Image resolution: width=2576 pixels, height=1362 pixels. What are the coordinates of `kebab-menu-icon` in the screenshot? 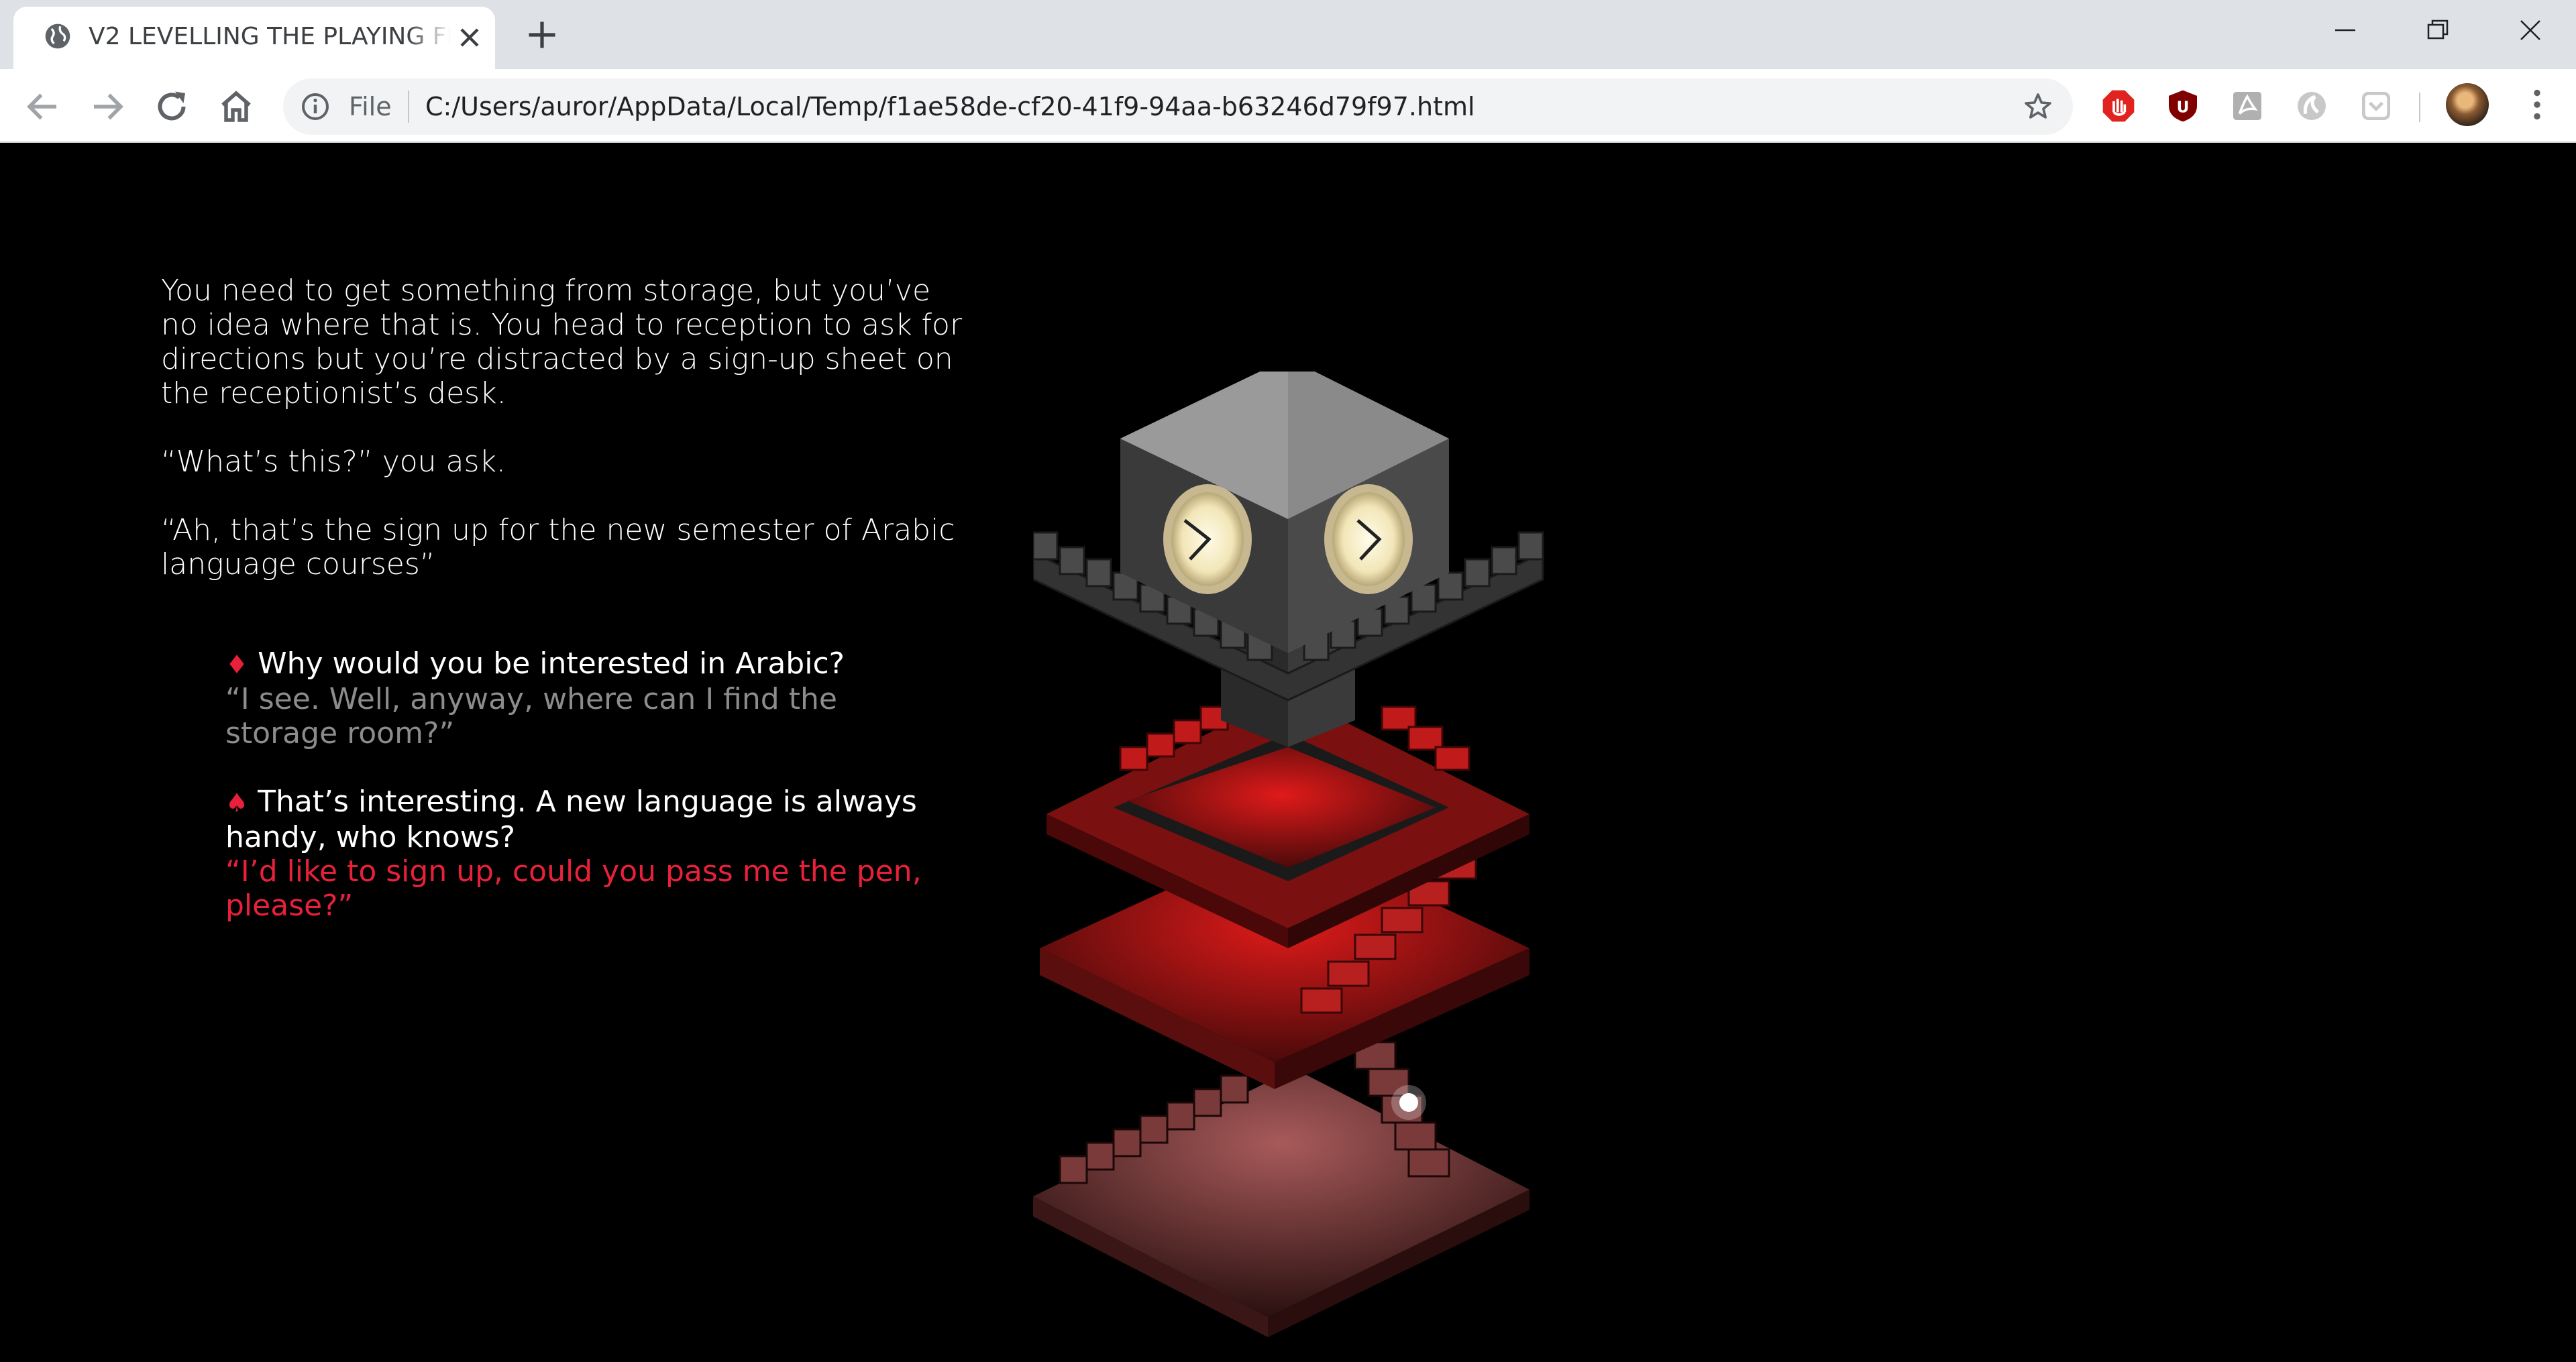 It's located at (2537, 104).